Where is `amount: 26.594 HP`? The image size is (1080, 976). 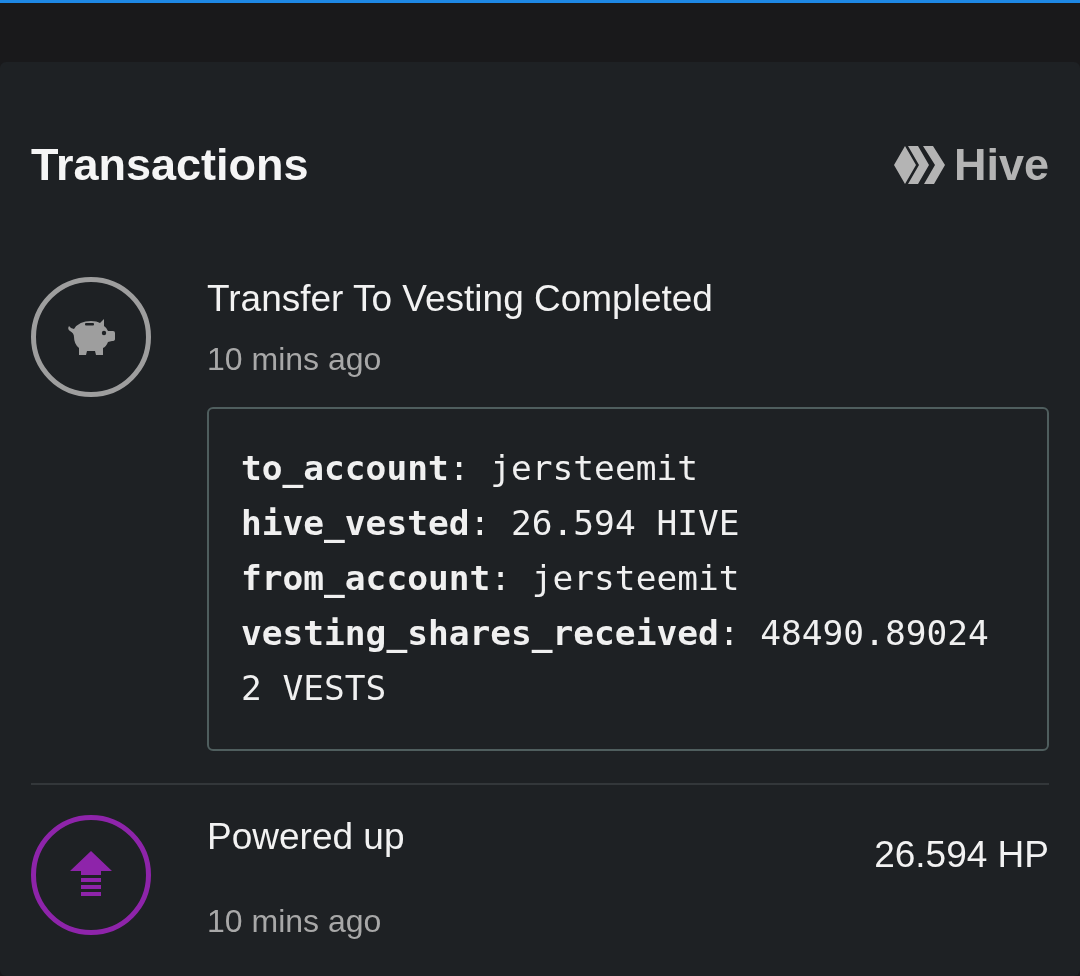 amount: 26.594 HP is located at coordinates (961, 855).